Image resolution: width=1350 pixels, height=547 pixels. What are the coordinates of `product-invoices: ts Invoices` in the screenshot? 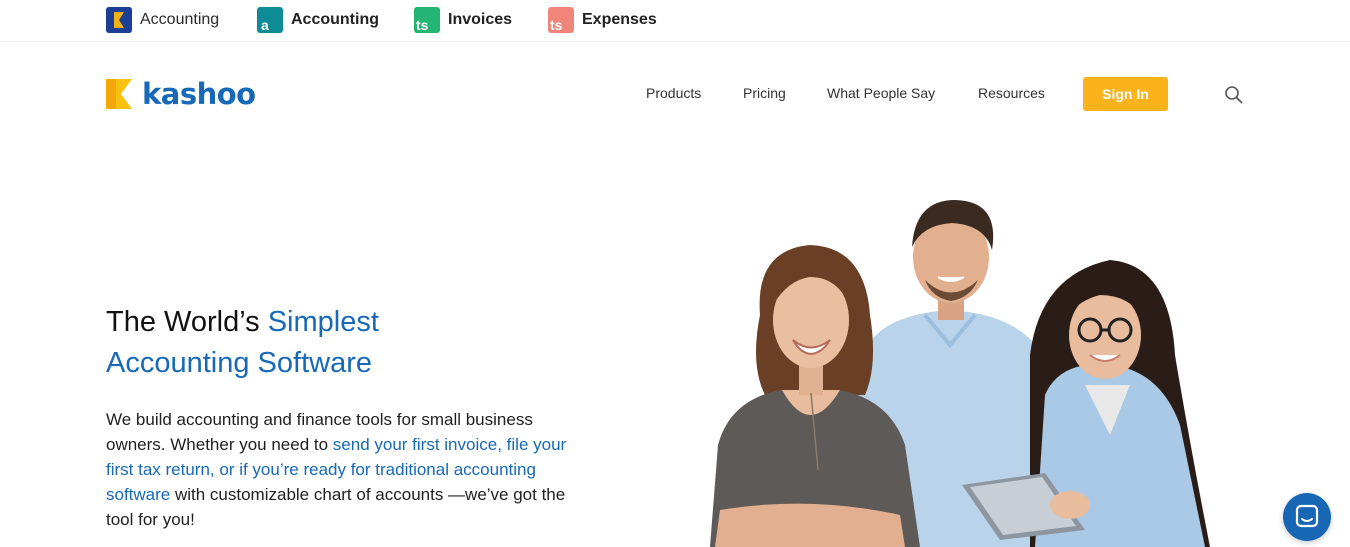 It's located at (463, 20).